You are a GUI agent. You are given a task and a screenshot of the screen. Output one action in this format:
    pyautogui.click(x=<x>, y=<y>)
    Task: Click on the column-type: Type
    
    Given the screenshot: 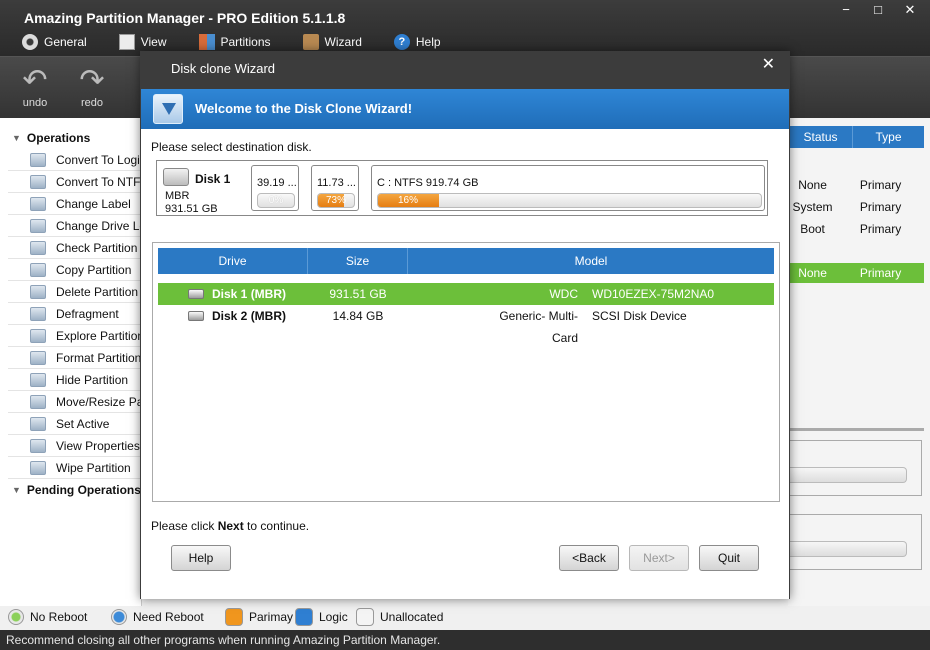 What is the action you would take?
    pyautogui.click(x=888, y=137)
    